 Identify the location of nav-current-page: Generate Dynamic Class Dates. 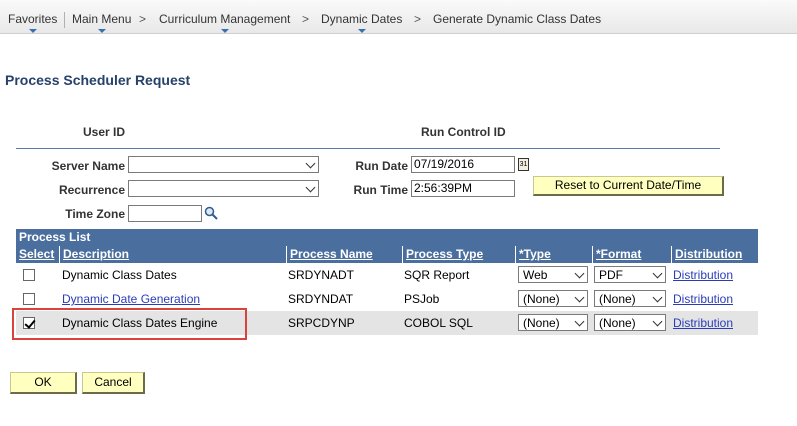
(517, 19).